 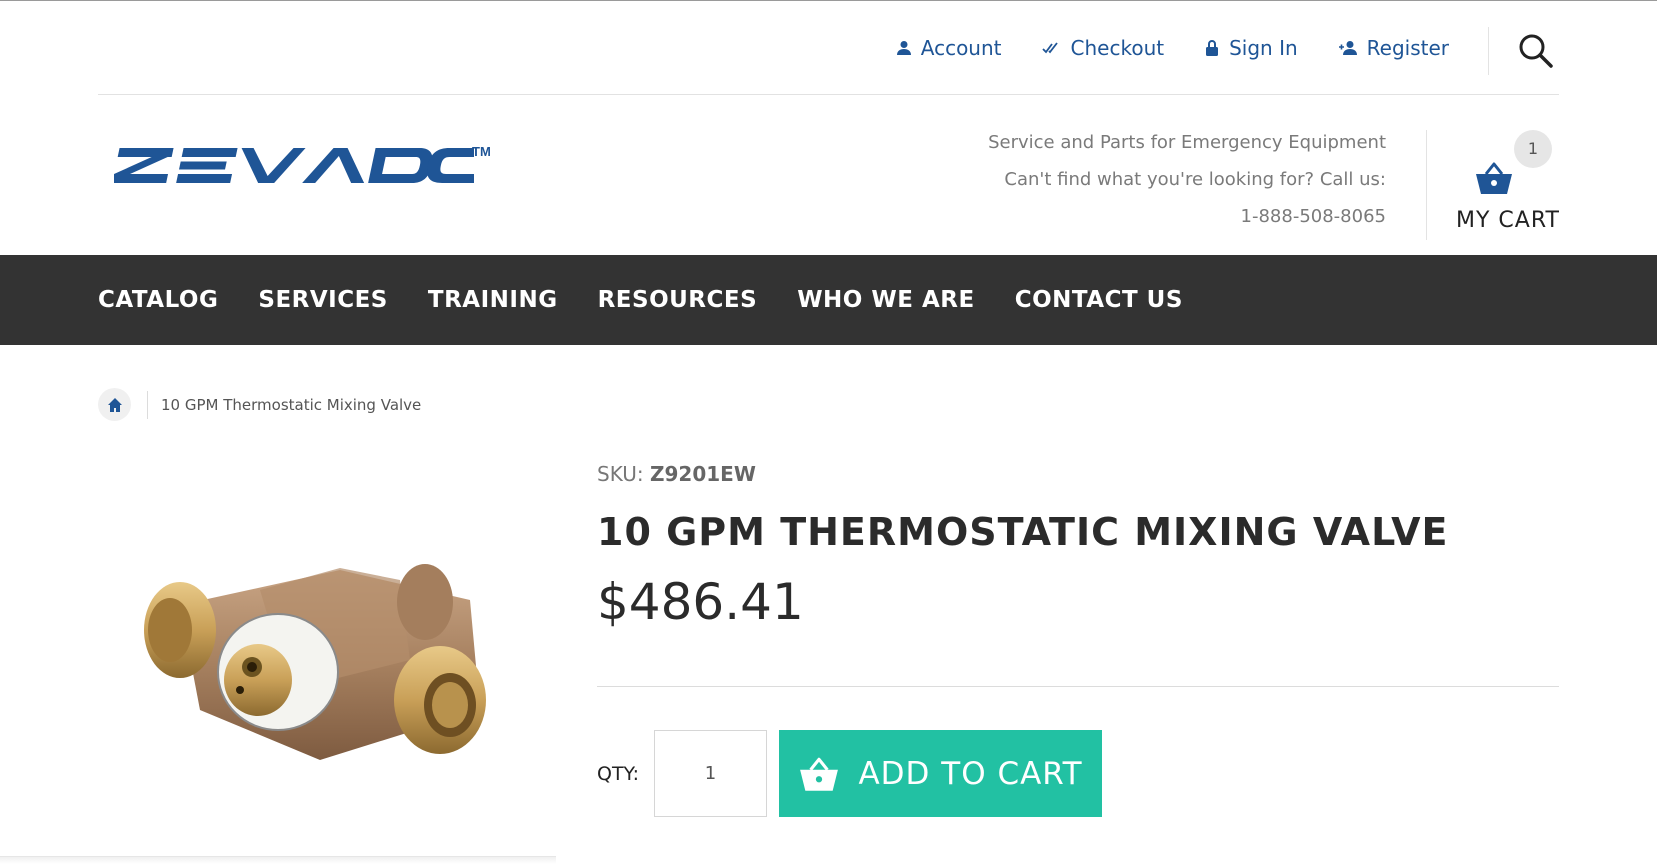 I want to click on register-link-label: Register, so click(x=1407, y=48).